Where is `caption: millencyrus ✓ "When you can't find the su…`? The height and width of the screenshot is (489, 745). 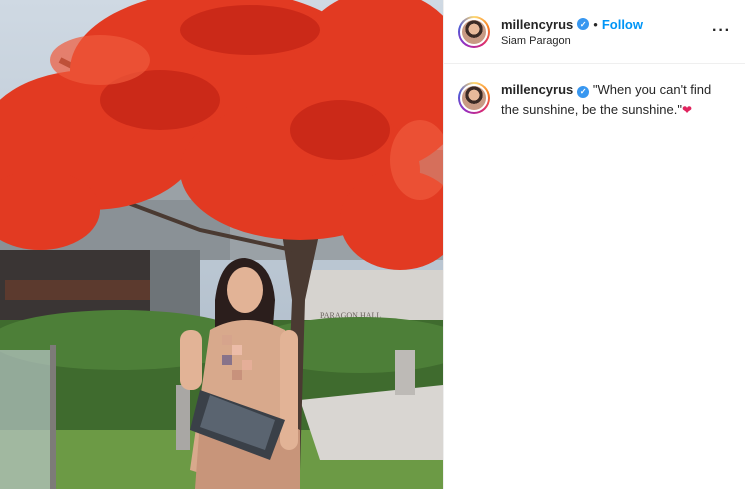 caption: millencyrus ✓ "When you can't find the su… is located at coordinates (594, 100).